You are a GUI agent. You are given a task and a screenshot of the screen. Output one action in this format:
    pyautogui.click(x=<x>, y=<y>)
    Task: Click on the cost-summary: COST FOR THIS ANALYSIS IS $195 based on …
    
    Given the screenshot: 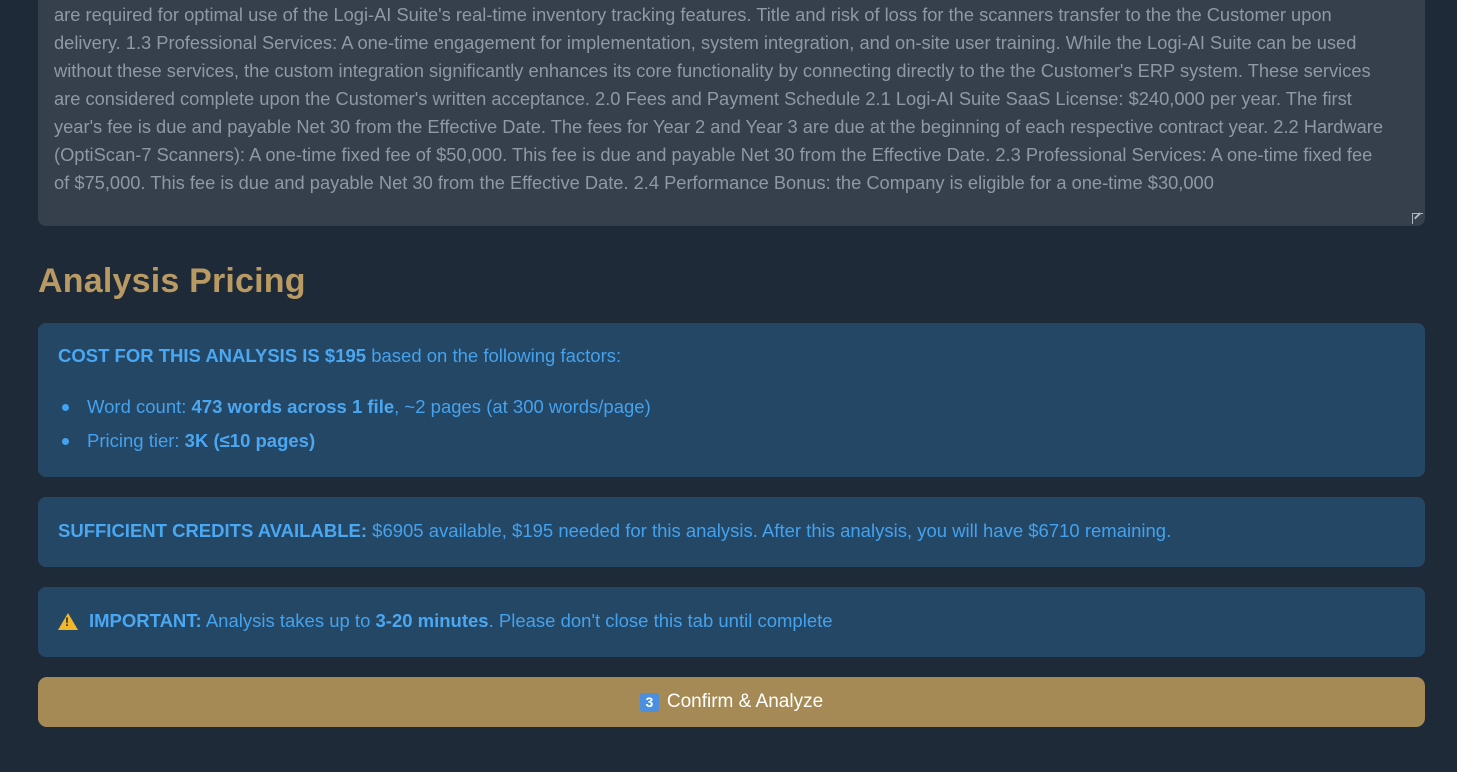 What is the action you would take?
    pyautogui.click(x=339, y=356)
    